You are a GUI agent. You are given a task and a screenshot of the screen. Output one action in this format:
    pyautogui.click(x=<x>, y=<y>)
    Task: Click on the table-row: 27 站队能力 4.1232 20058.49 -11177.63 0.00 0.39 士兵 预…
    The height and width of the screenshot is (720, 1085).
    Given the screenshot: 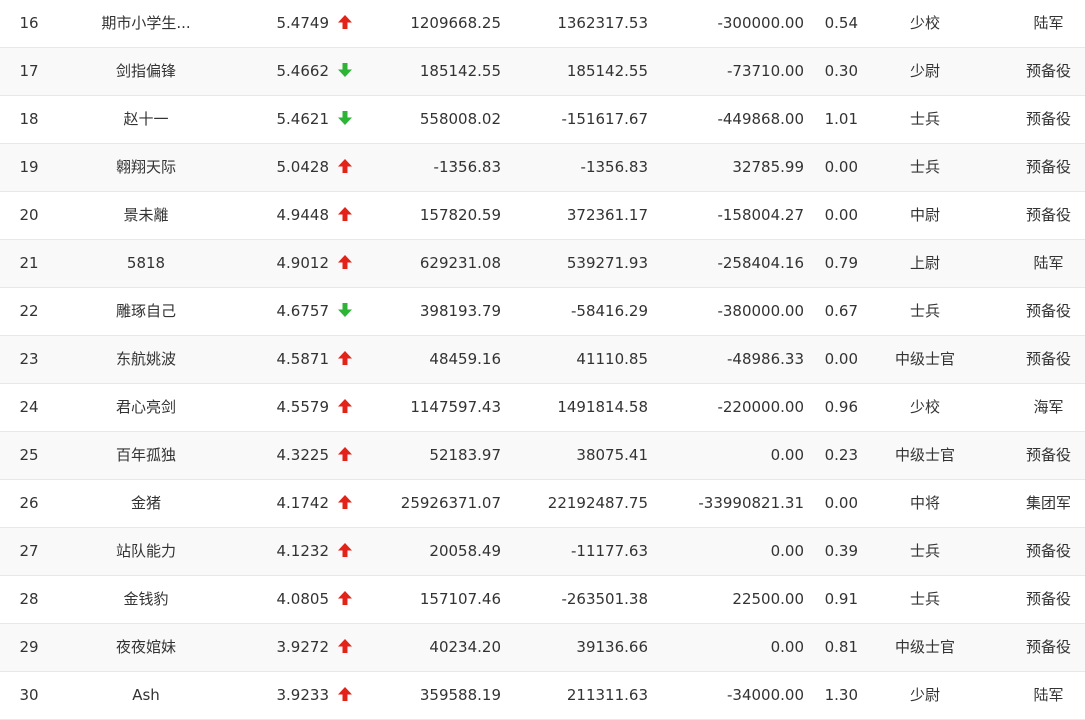 What is the action you would take?
    pyautogui.click(x=542, y=552)
    